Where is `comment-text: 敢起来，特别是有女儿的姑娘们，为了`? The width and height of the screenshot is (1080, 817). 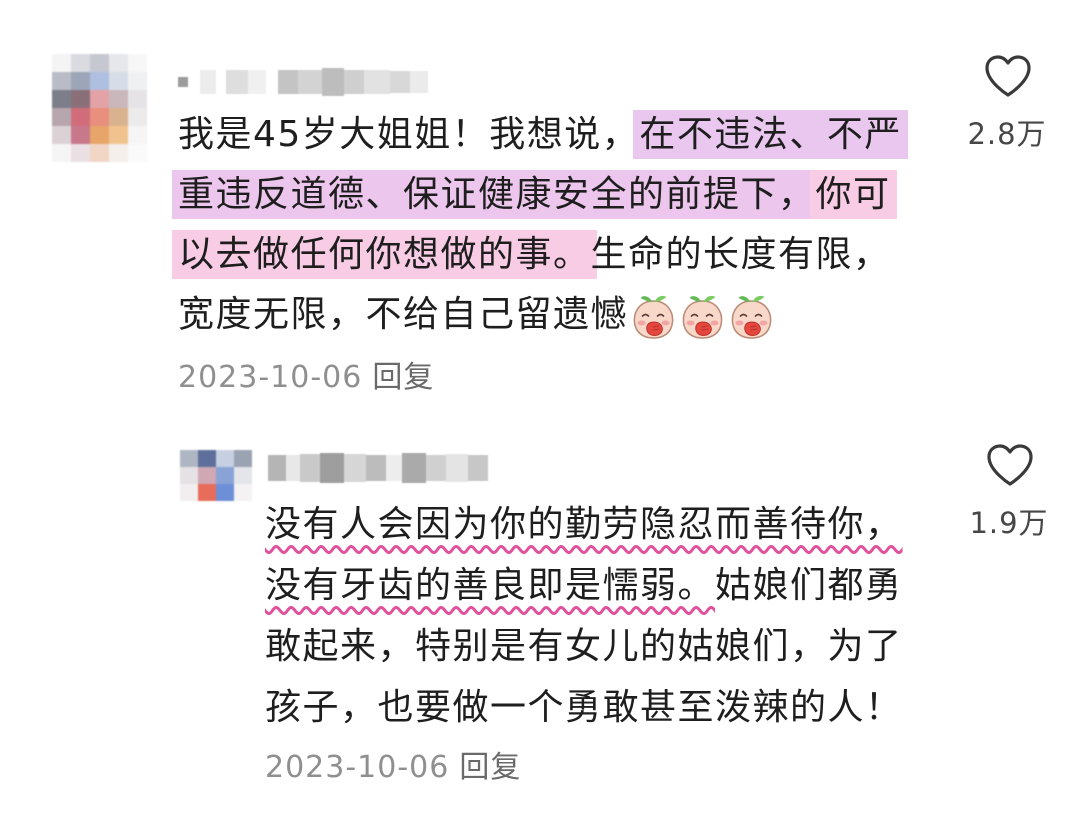 comment-text: 敢起来，特别是有女儿的姑娘们，为了 is located at coordinates (584, 646).